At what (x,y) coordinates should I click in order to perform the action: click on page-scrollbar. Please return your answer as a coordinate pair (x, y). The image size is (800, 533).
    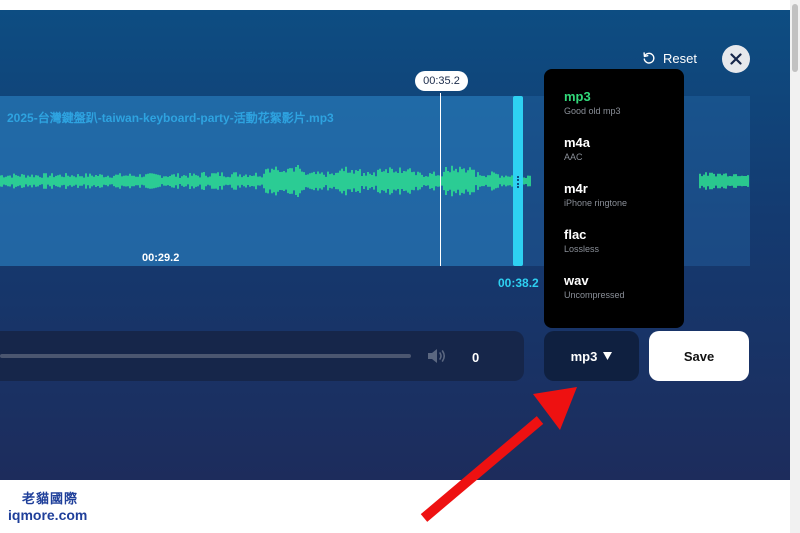
    Looking at the image, I should click on (795, 266).